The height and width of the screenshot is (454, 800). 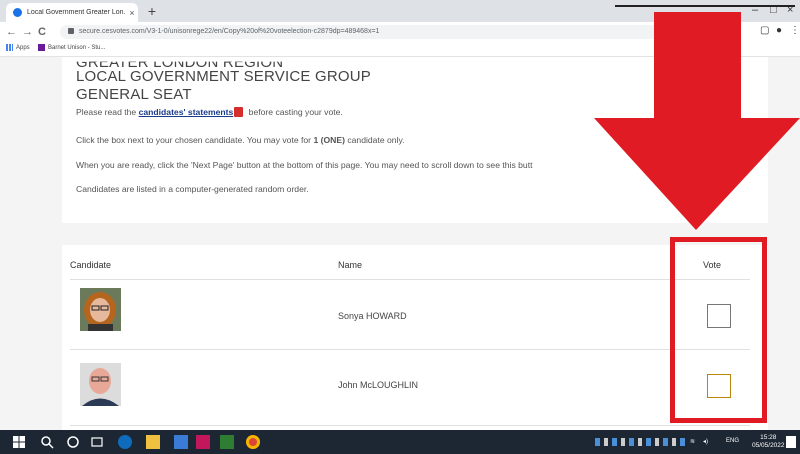 What do you see at coordinates (23, 47) in the screenshot?
I see `bookmark-label: Apps` at bounding box center [23, 47].